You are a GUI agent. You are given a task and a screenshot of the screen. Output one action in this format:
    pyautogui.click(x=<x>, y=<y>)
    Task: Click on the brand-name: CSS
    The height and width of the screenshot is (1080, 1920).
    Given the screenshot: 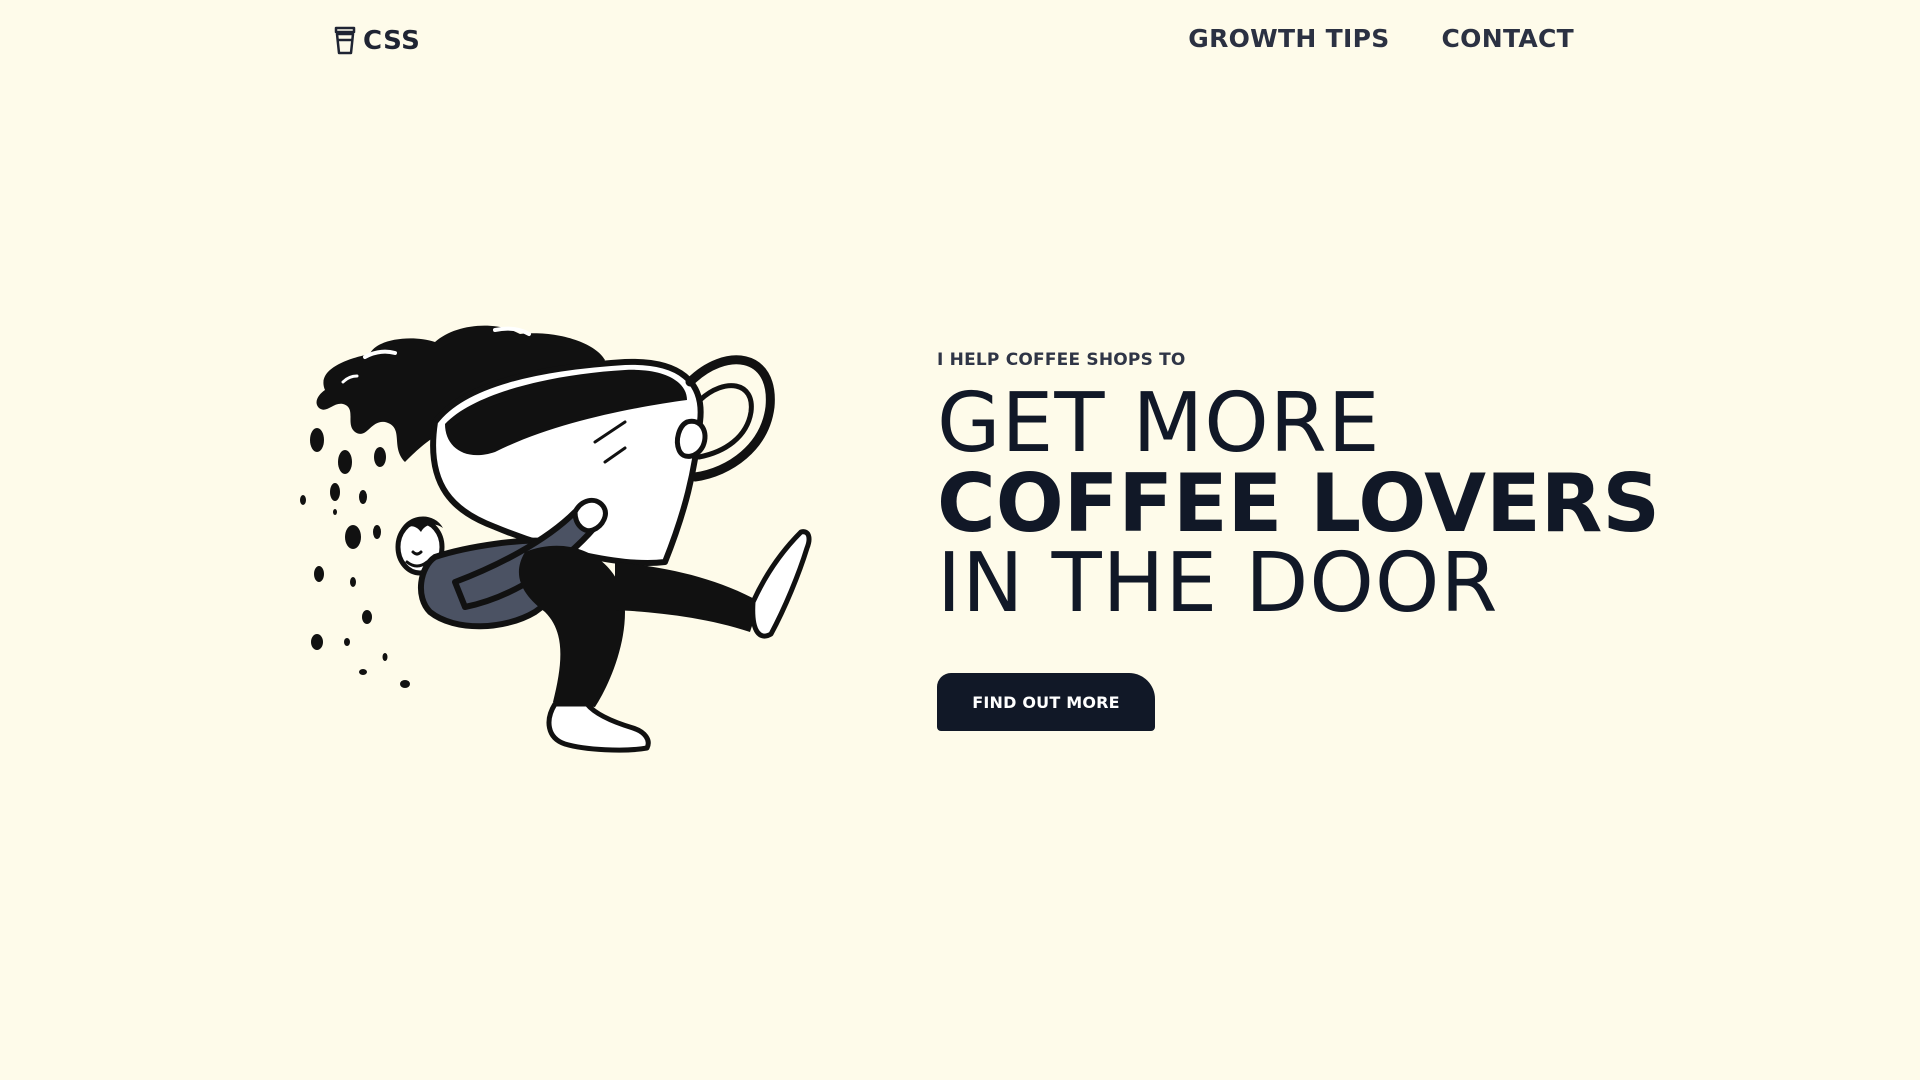 What is the action you would take?
    pyautogui.click(x=392, y=41)
    